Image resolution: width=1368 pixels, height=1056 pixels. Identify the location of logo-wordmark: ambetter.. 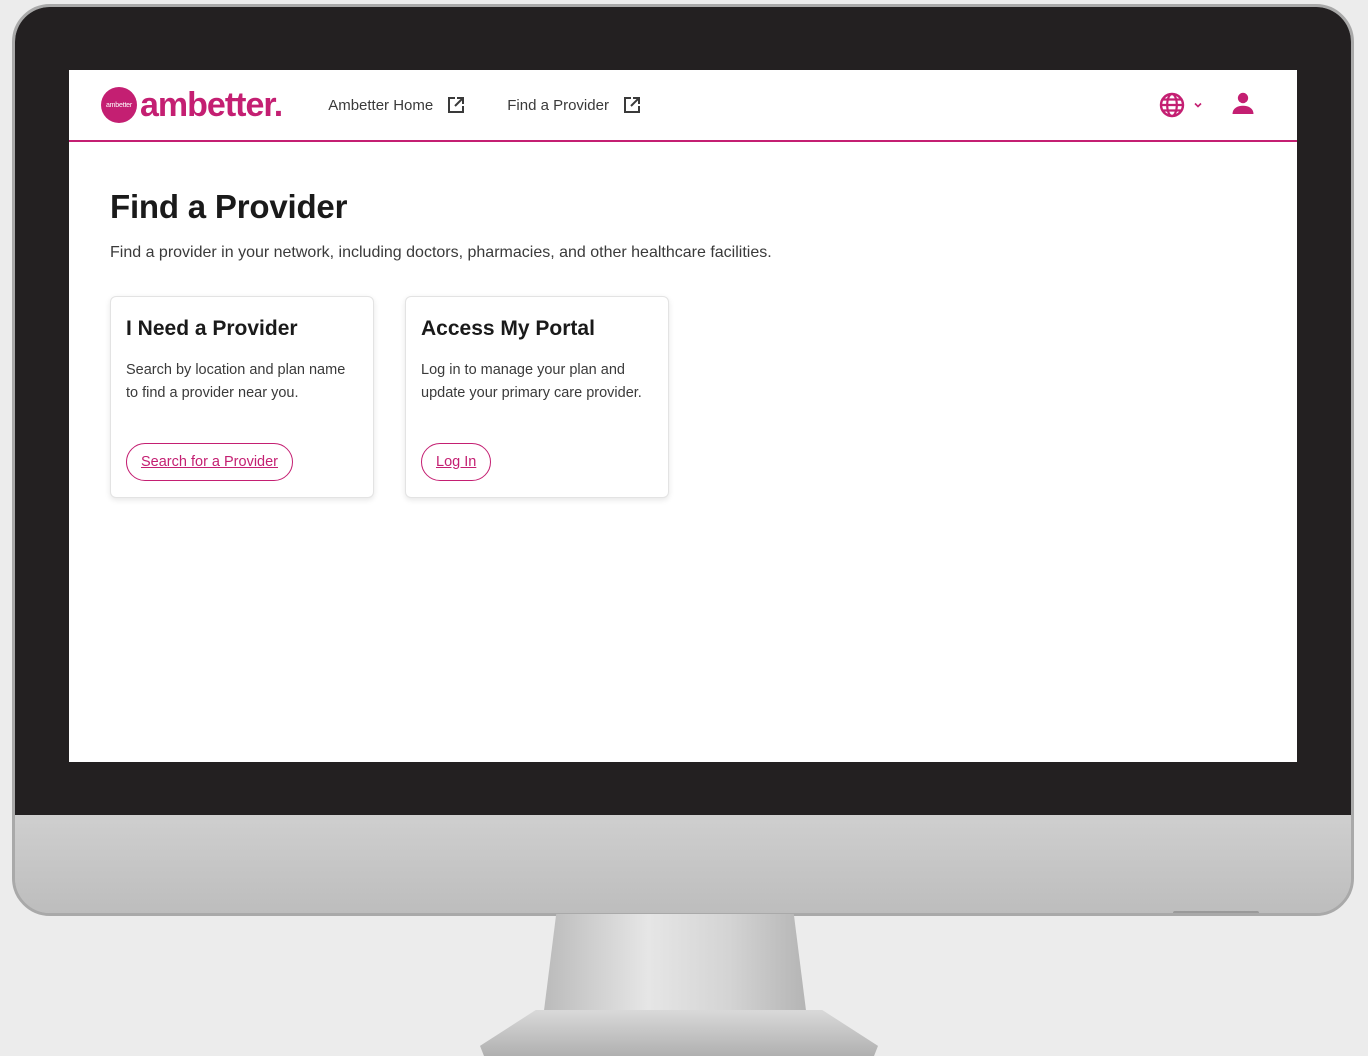
(211, 105).